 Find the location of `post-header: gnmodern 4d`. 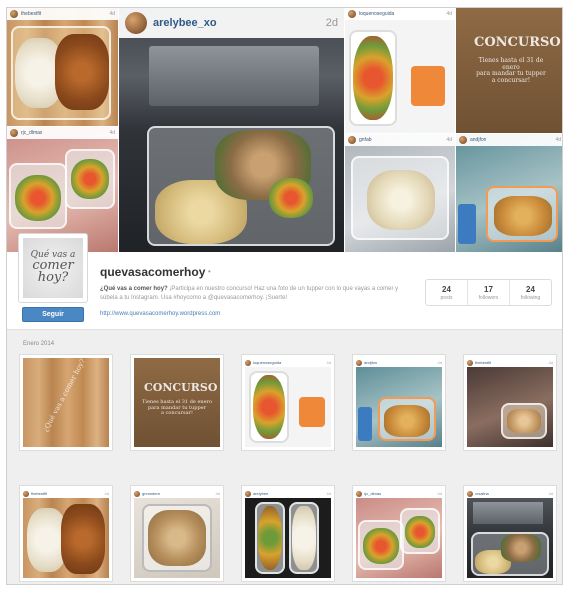

post-header: gnmodern 4d is located at coordinates (177, 493).